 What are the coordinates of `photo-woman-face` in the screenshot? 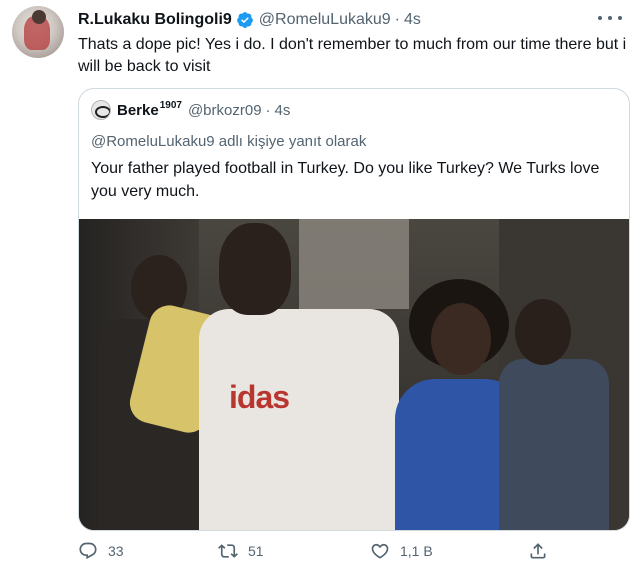 It's located at (461, 339).